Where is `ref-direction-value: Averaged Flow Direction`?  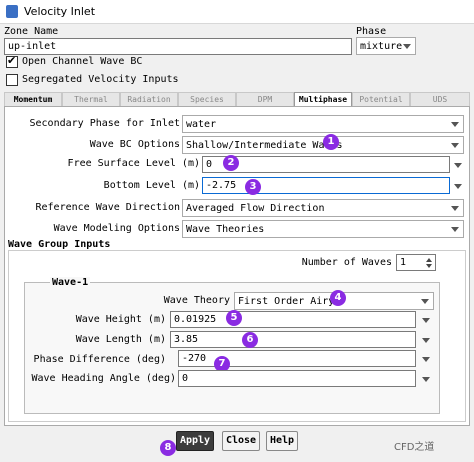 ref-direction-value: Averaged Flow Direction is located at coordinates (255, 208).